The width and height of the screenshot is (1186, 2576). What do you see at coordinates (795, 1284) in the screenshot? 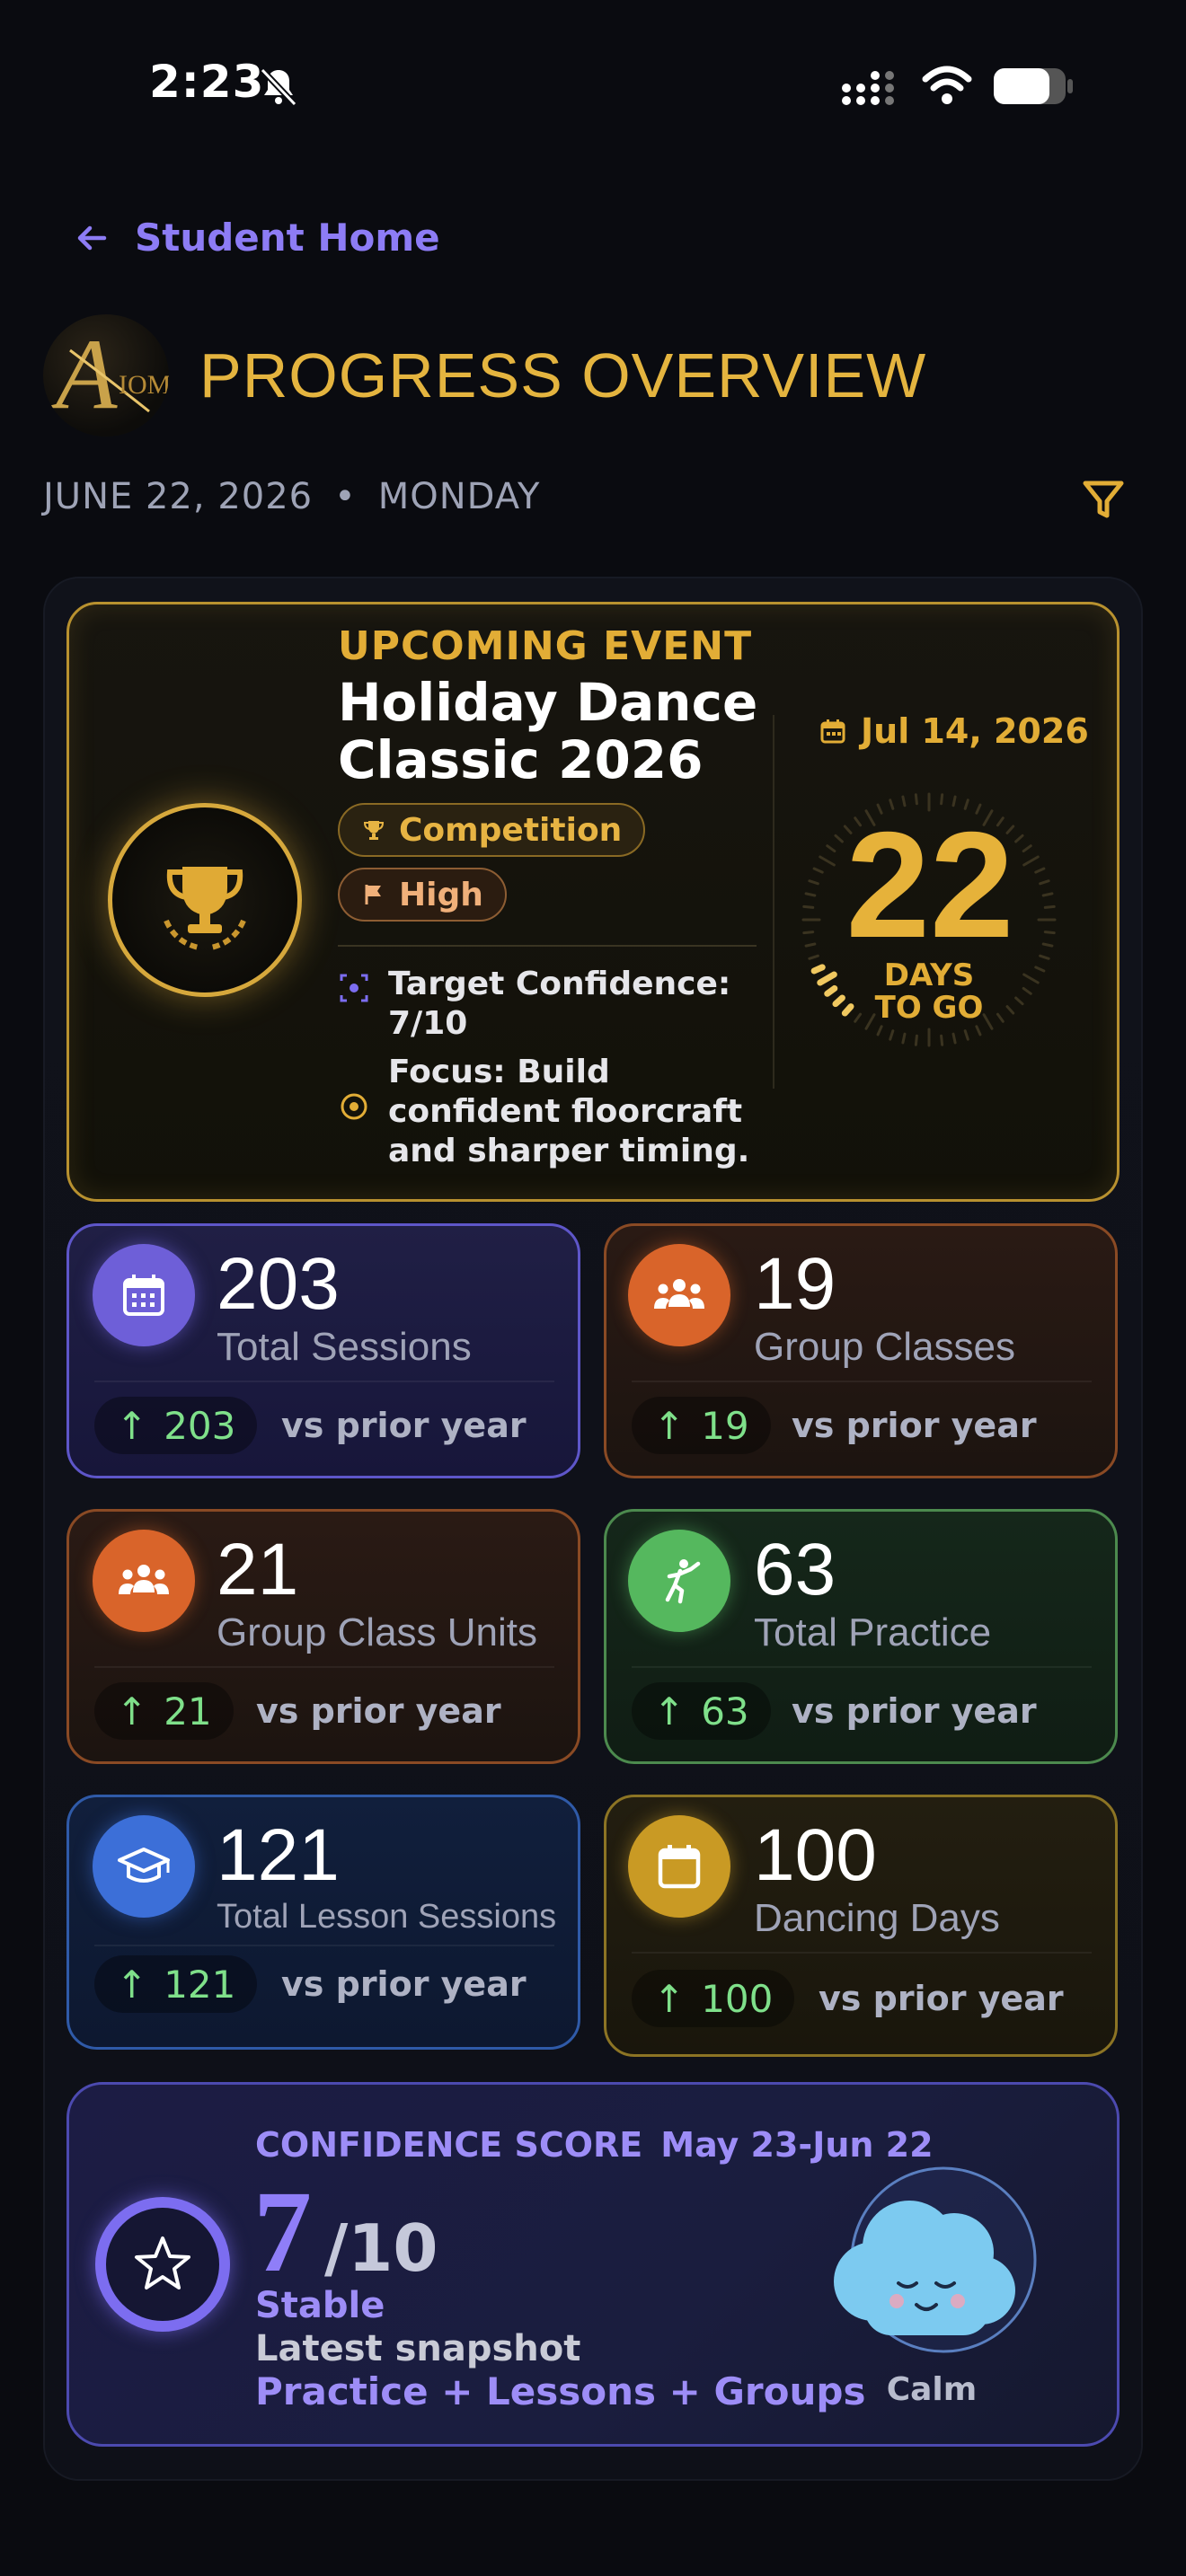
I see `stat-value: 19` at bounding box center [795, 1284].